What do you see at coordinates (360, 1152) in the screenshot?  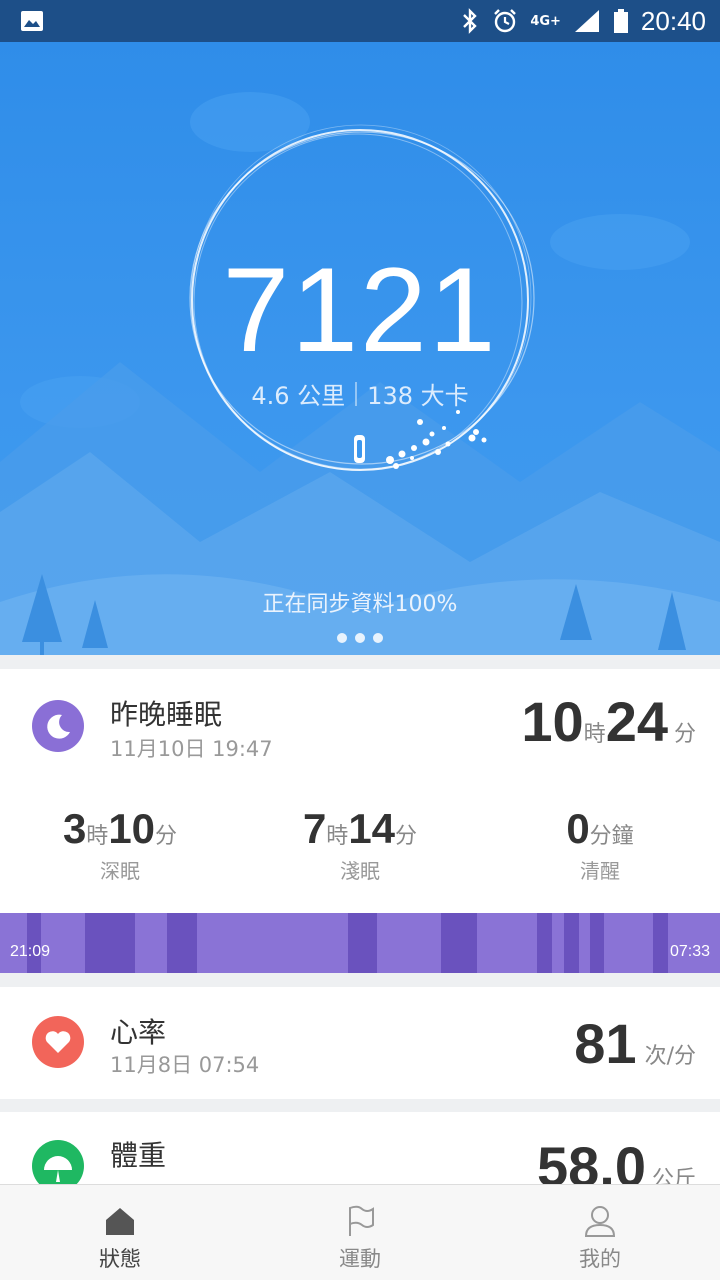 I see `weight-card: 體重 58.0 公斤` at bounding box center [360, 1152].